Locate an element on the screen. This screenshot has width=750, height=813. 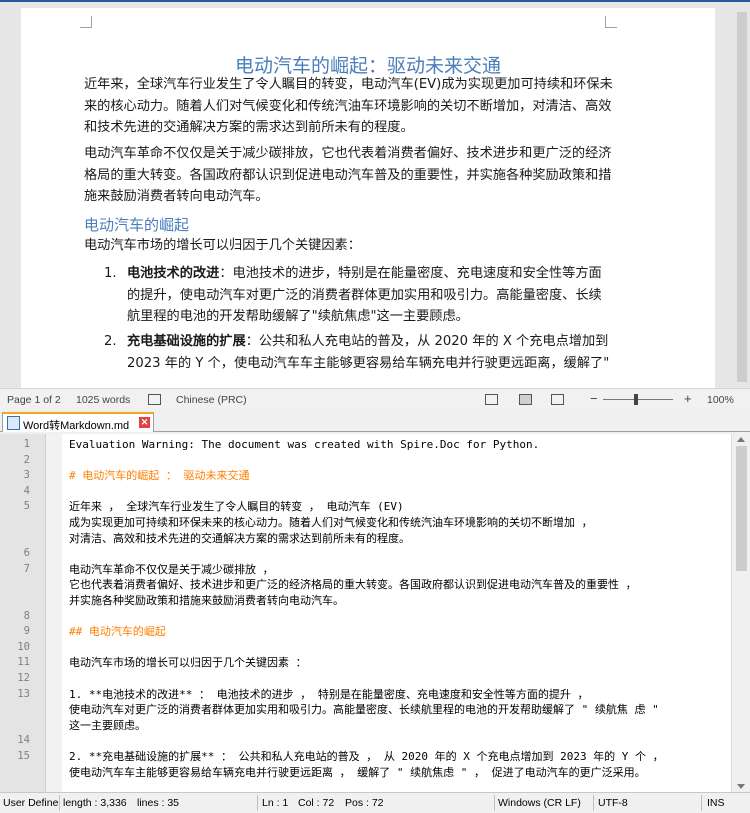
tab-label: Word转Markdown.md is located at coordinates (76, 426).